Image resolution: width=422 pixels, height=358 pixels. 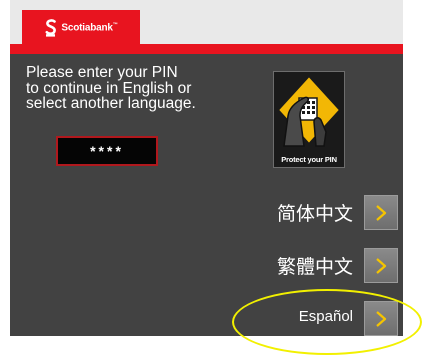 What do you see at coordinates (51, 28) in the screenshot?
I see `scotiabank-s-icon` at bounding box center [51, 28].